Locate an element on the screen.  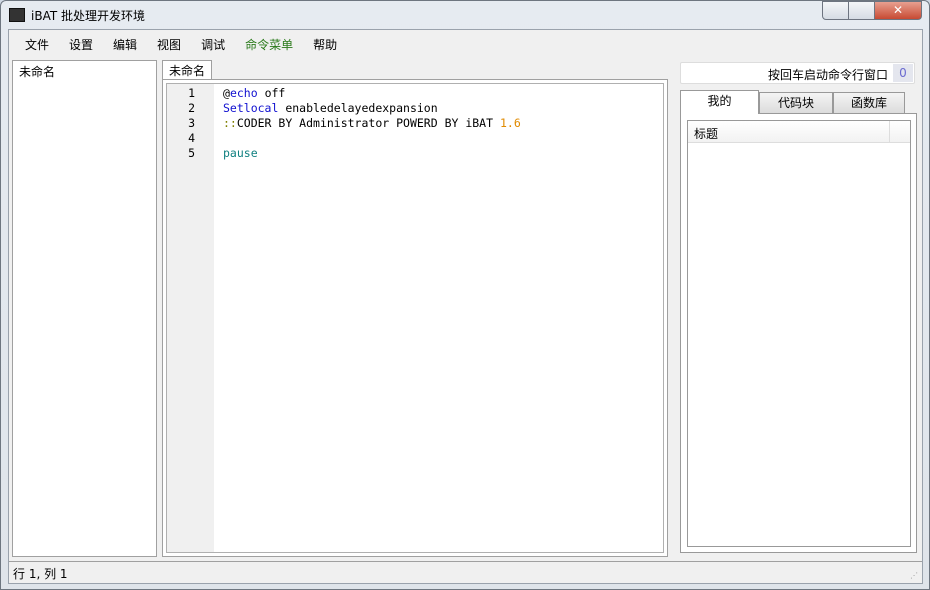
menu-bar: 文件 设置 编辑 视图 调试 命令菜单 帮助 is located at coordinates (178, 44).